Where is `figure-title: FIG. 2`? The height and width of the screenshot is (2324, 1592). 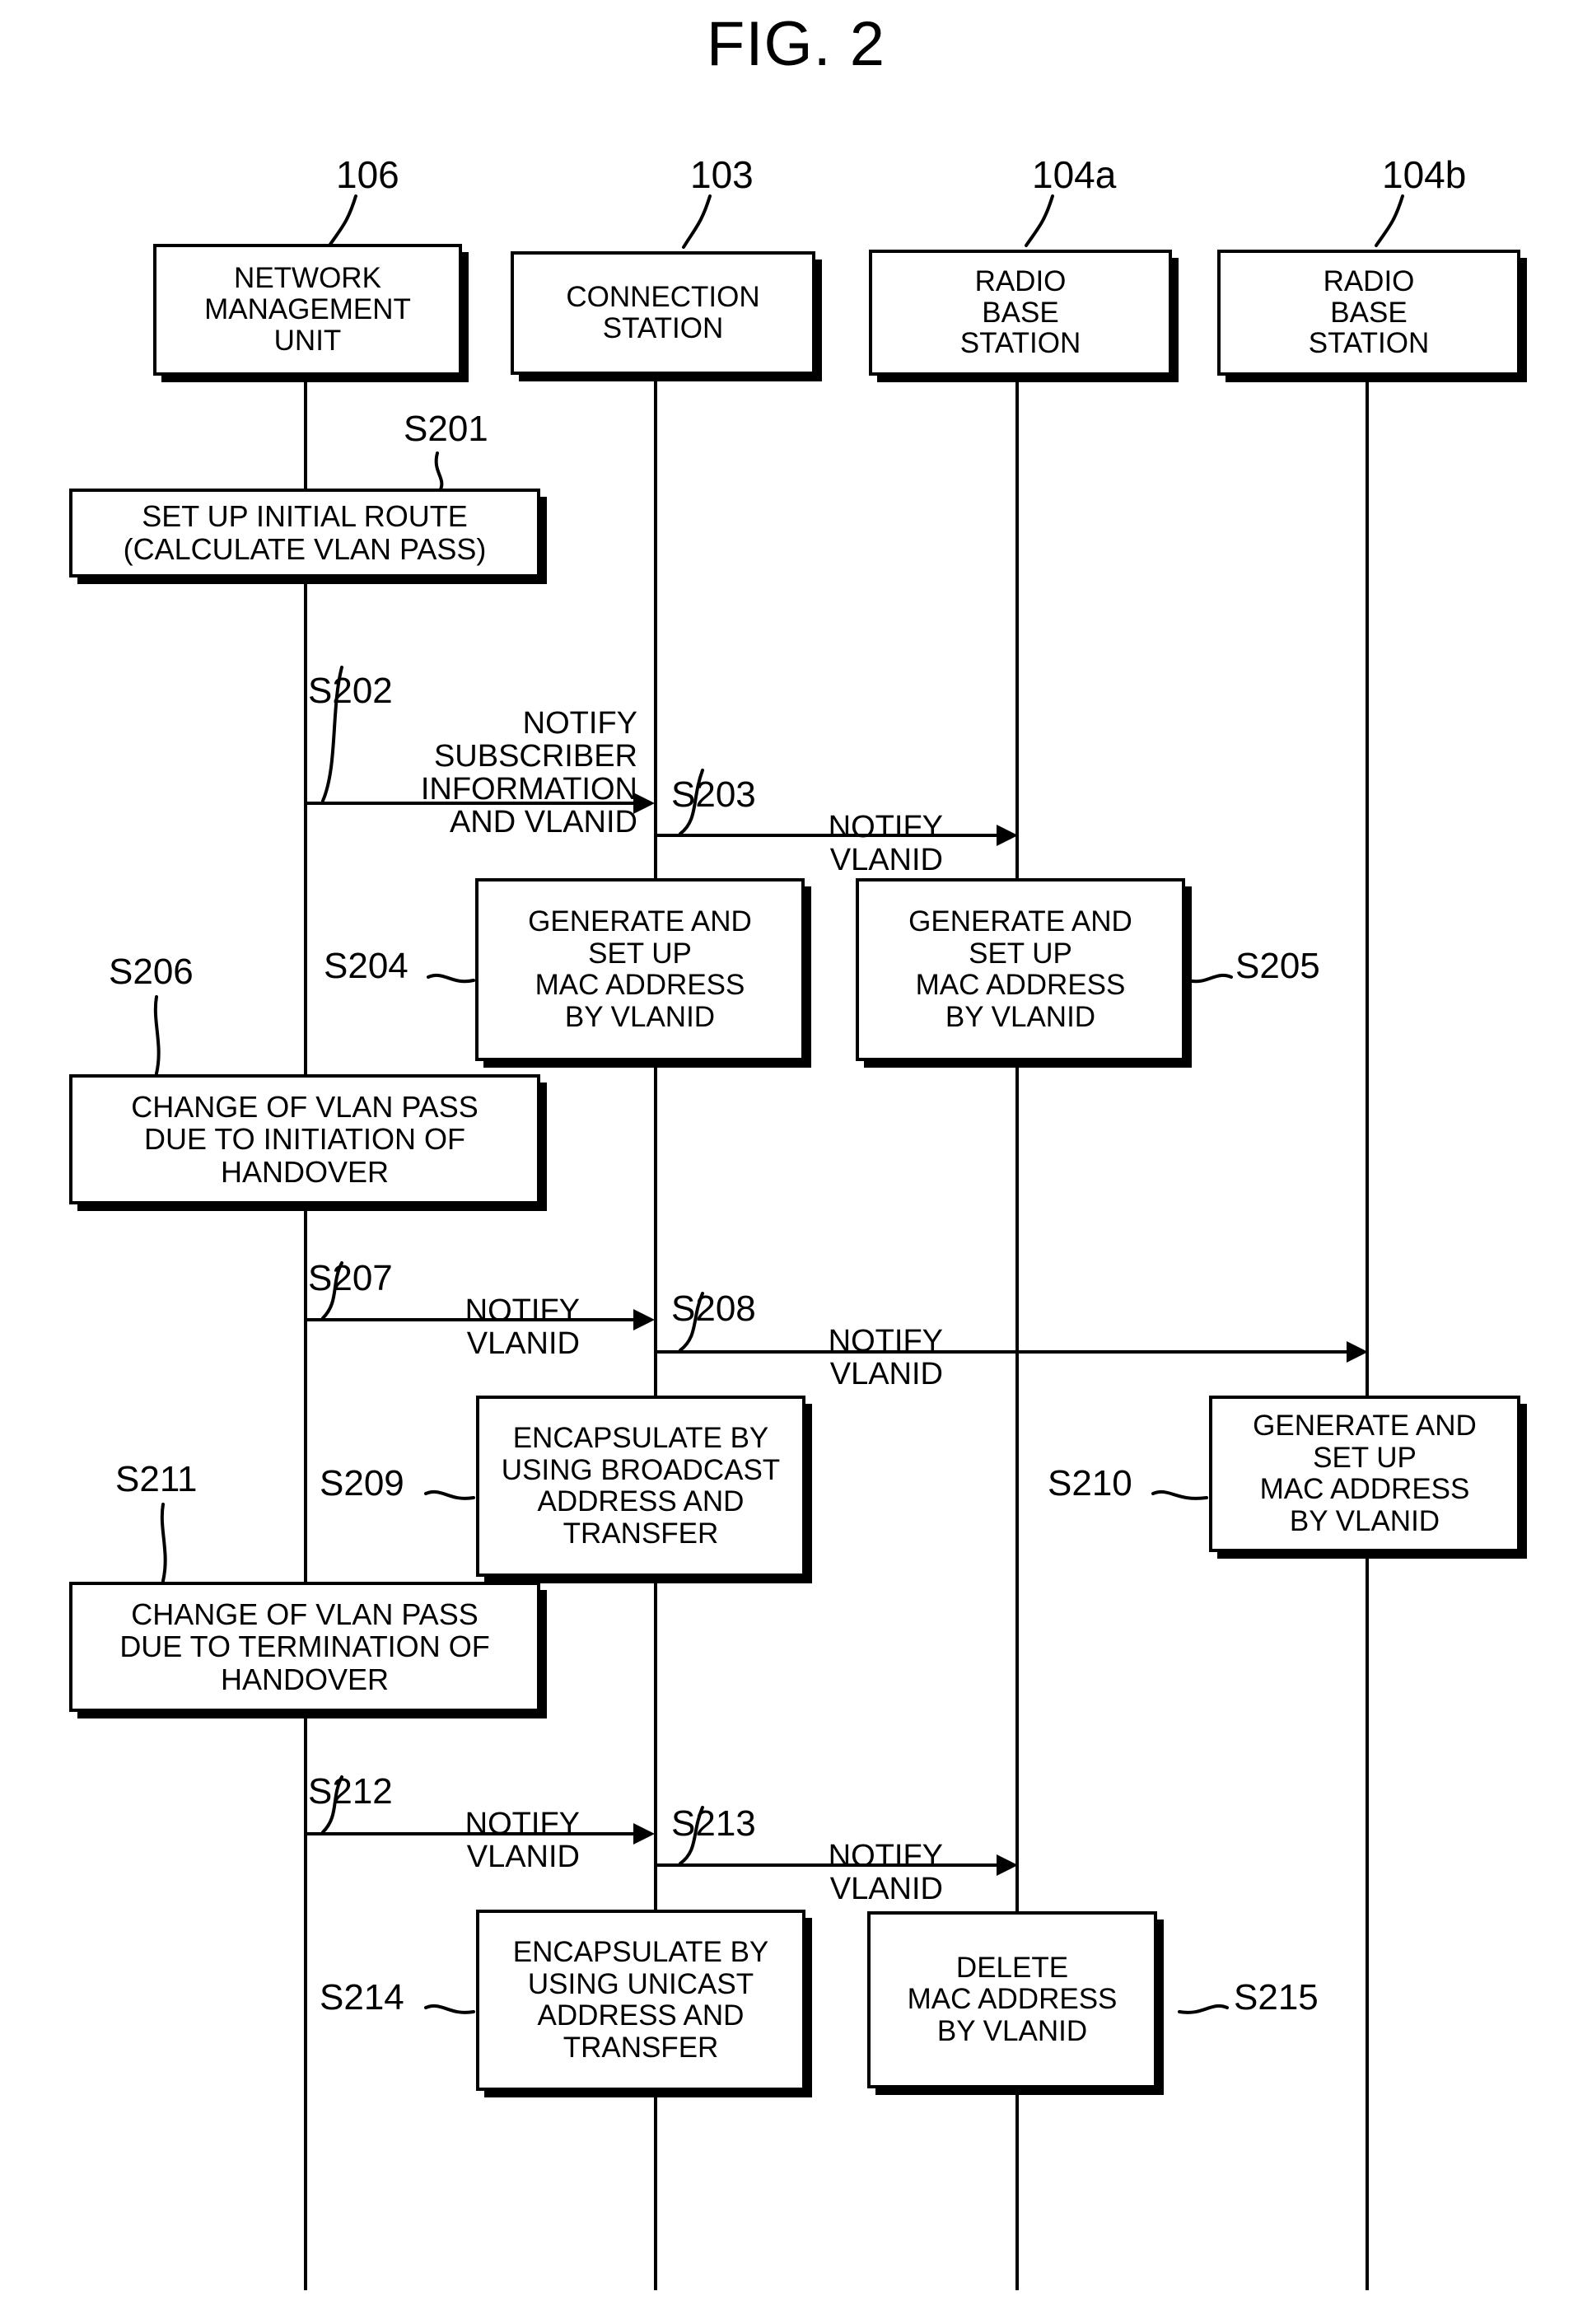
figure-title: FIG. 2 is located at coordinates (796, 44).